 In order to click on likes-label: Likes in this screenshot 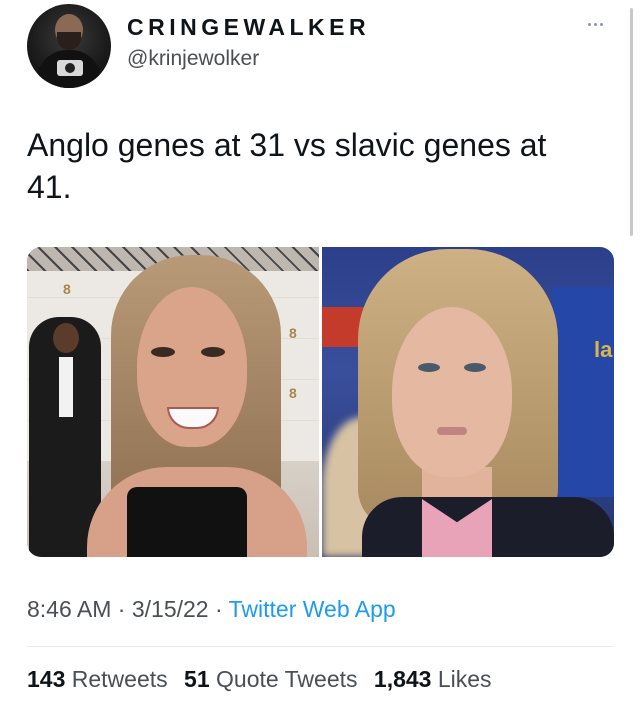, I will do `click(464, 679)`.